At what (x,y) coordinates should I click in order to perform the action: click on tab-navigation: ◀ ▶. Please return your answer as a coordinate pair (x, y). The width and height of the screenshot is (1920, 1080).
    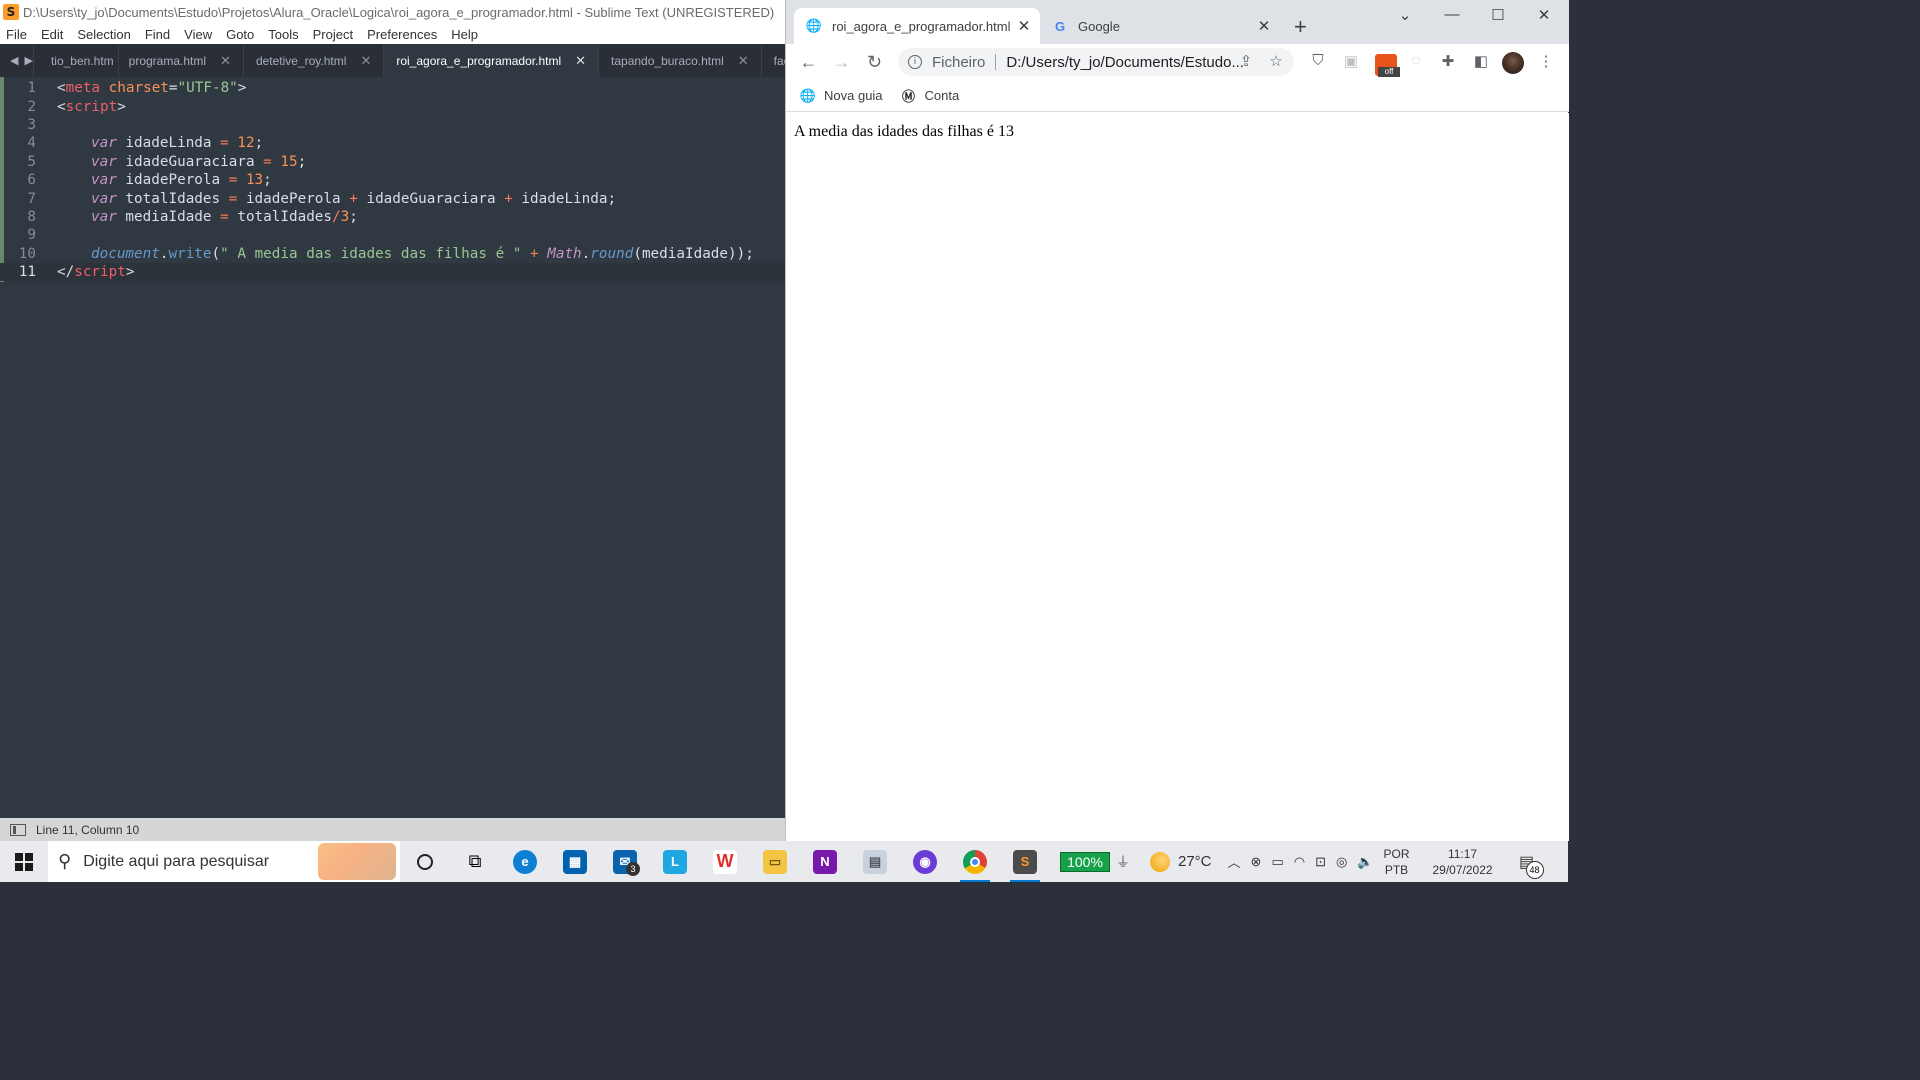
    Looking at the image, I should click on (16, 60).